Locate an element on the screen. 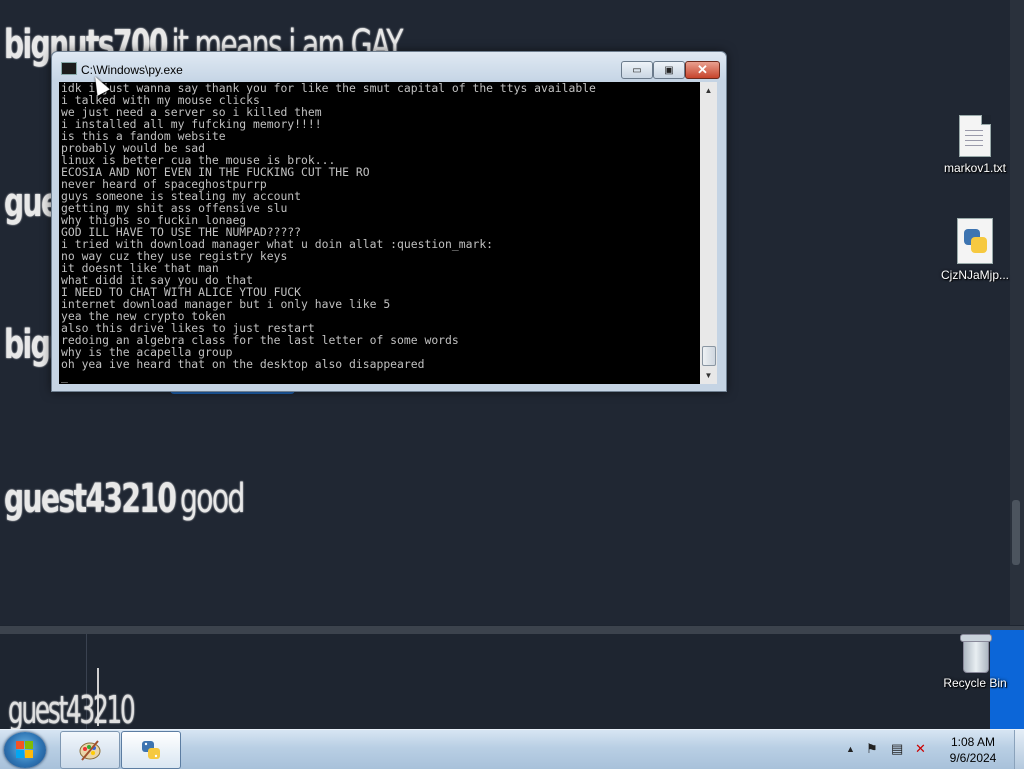 Image resolution: width=1024 pixels, height=769 pixels. chat-input-area is located at coordinates (512, 682).